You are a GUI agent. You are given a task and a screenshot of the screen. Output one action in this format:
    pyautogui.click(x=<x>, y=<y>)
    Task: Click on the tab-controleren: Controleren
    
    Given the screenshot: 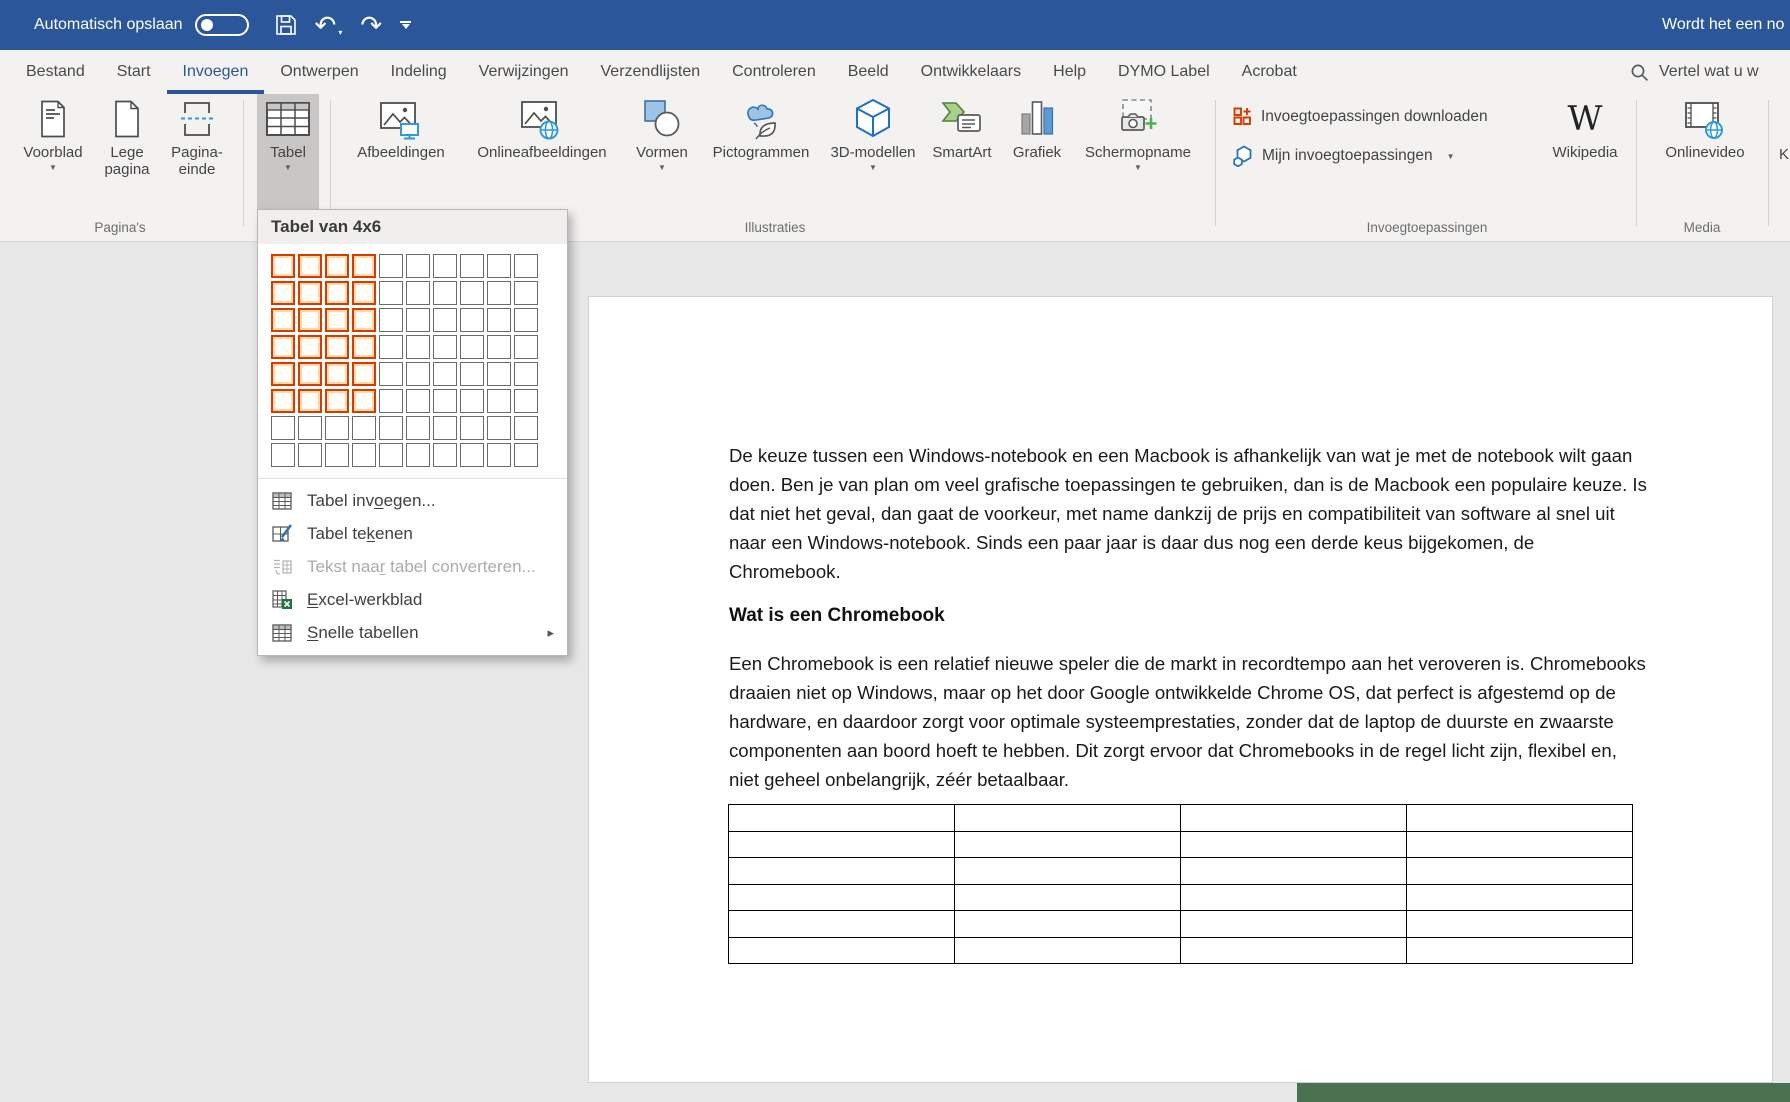 What is the action you would take?
    pyautogui.click(x=774, y=72)
    